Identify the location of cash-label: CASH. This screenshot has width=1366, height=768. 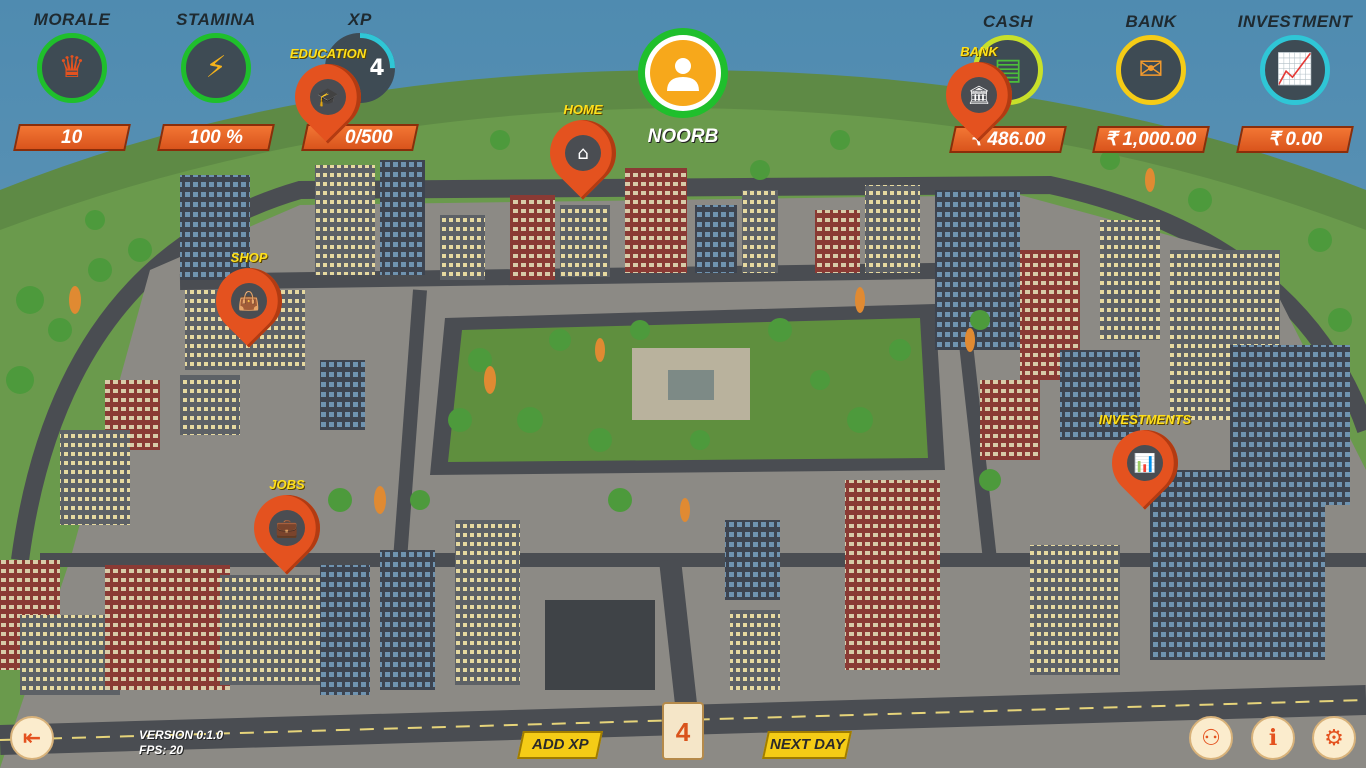
(1008, 21).